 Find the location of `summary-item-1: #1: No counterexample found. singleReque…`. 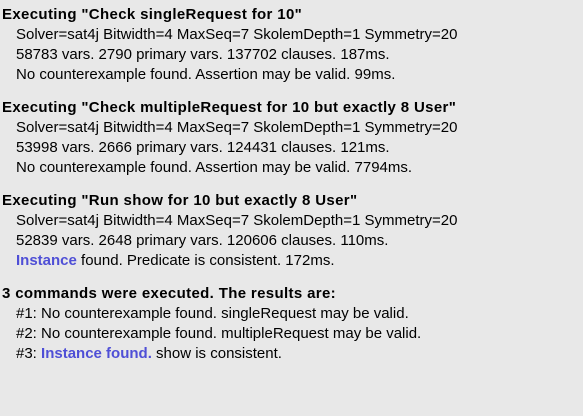

summary-item-1: #1: No counterexample found. singleReque… is located at coordinates (212, 313).